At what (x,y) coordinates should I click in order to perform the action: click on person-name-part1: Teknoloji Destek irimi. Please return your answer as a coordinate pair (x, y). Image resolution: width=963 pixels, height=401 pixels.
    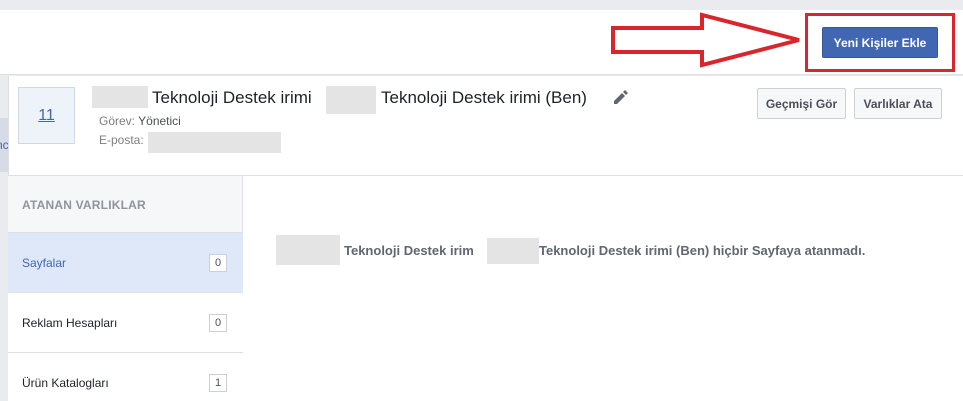
    Looking at the image, I should click on (232, 97).